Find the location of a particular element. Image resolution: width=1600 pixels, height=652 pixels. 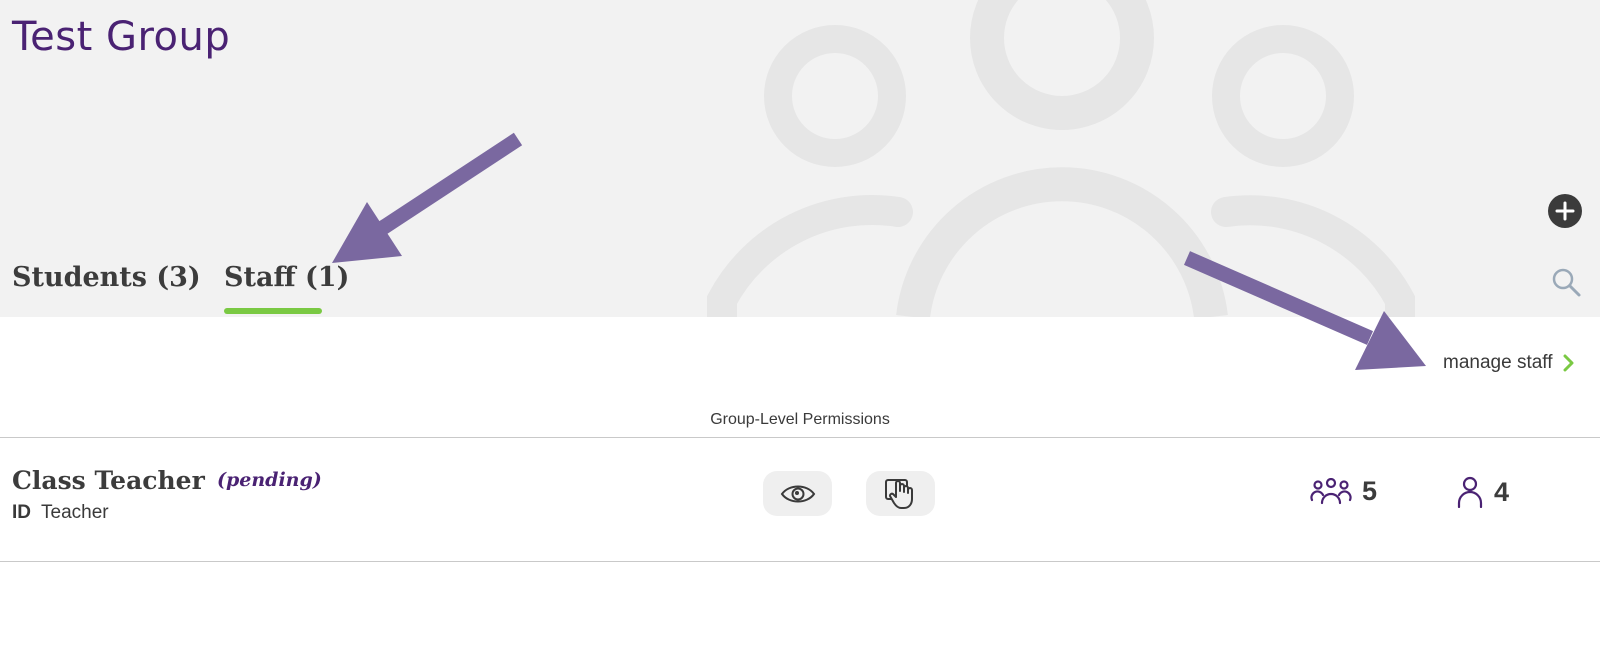

group-title: Test Group is located at coordinates (121, 37).